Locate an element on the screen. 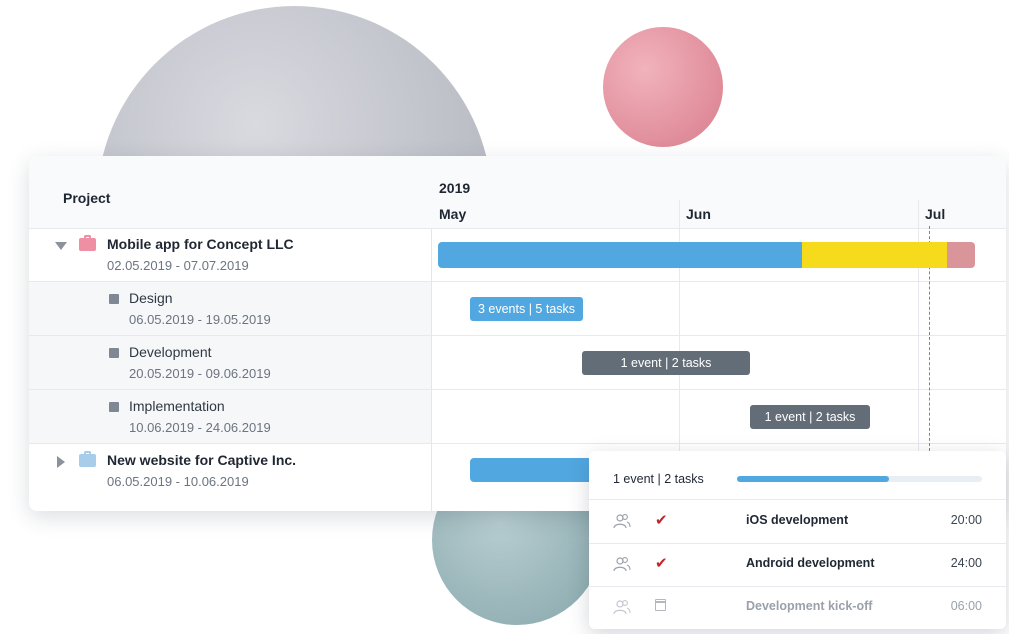 This screenshot has width=1009, height=634. timeline-year: 2019 is located at coordinates (455, 188).